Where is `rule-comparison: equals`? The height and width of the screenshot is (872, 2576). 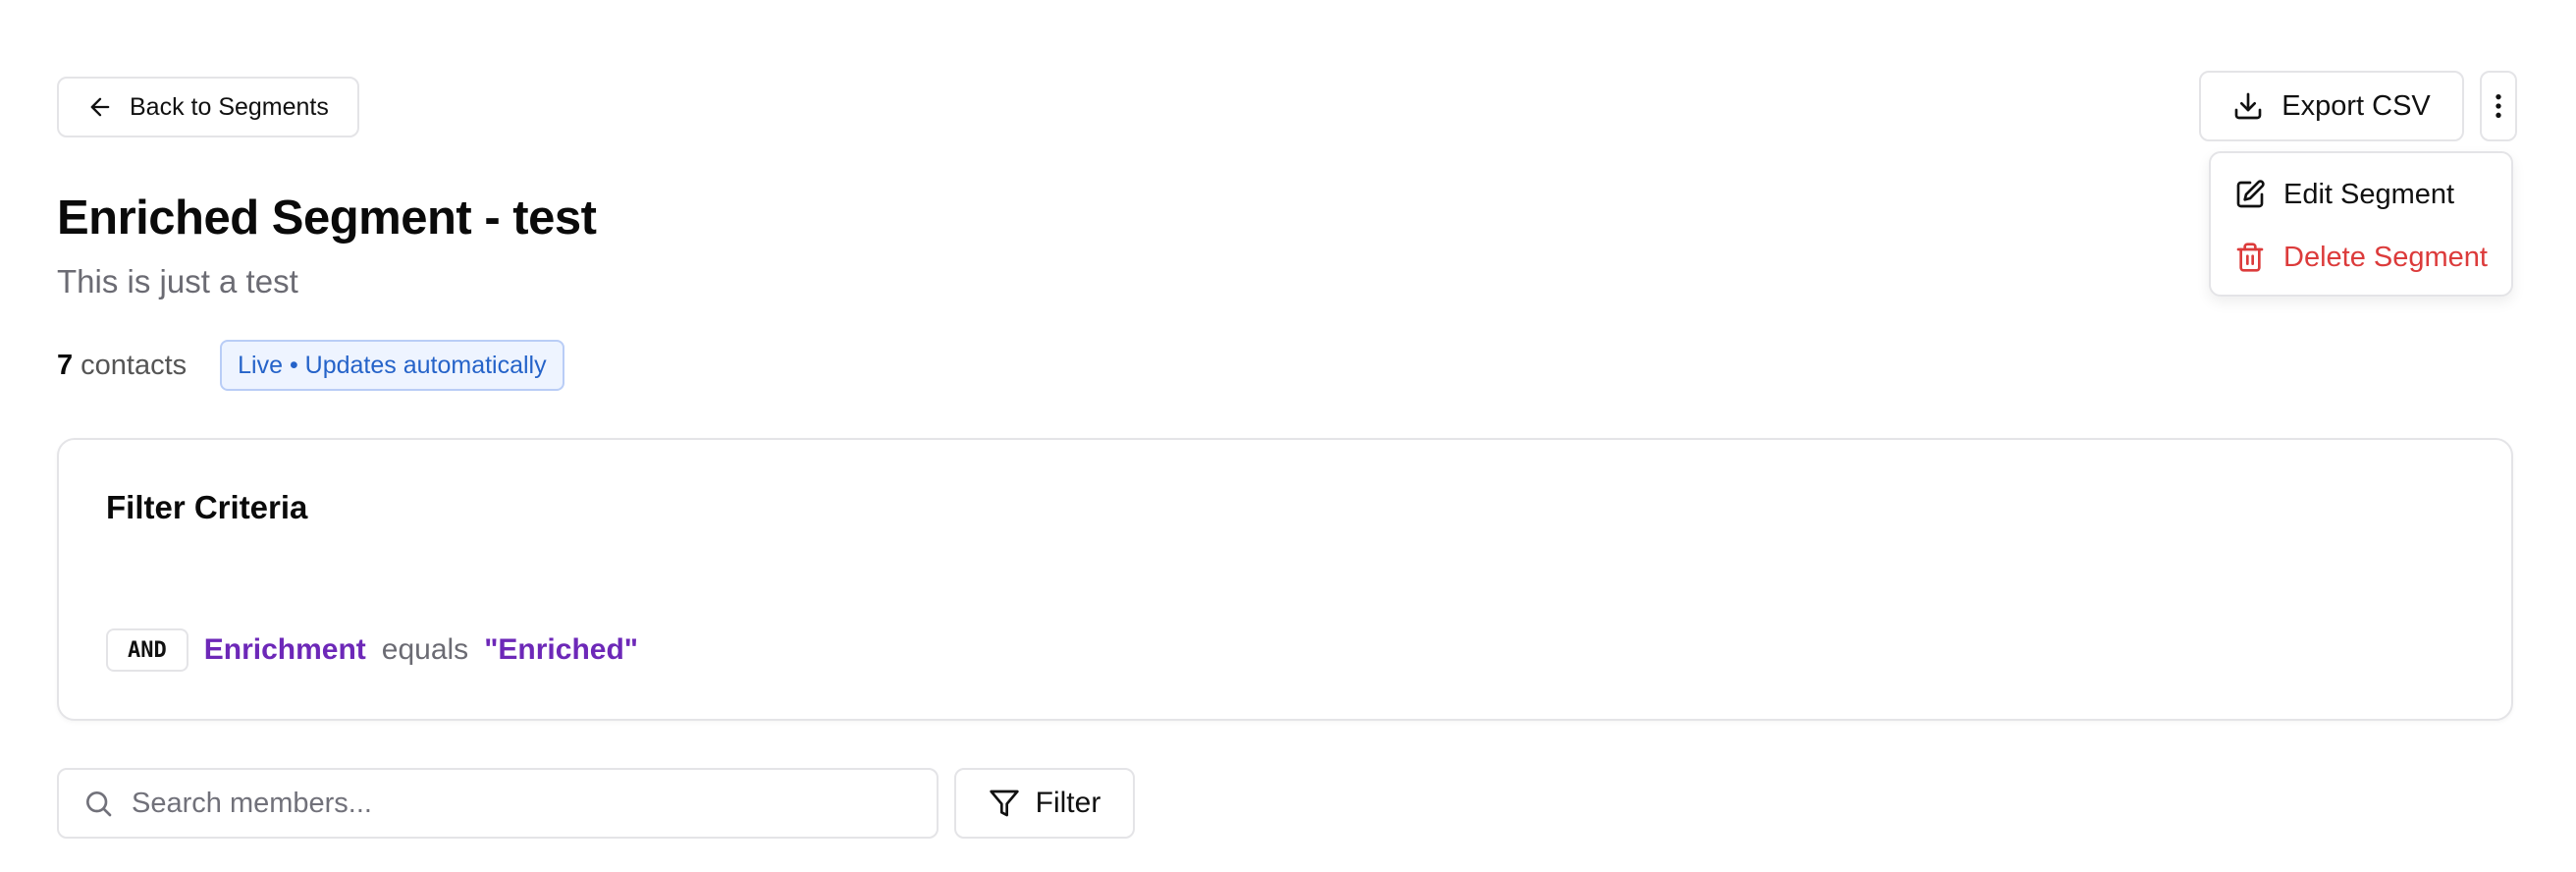
rule-comparison: equals is located at coordinates (425, 649).